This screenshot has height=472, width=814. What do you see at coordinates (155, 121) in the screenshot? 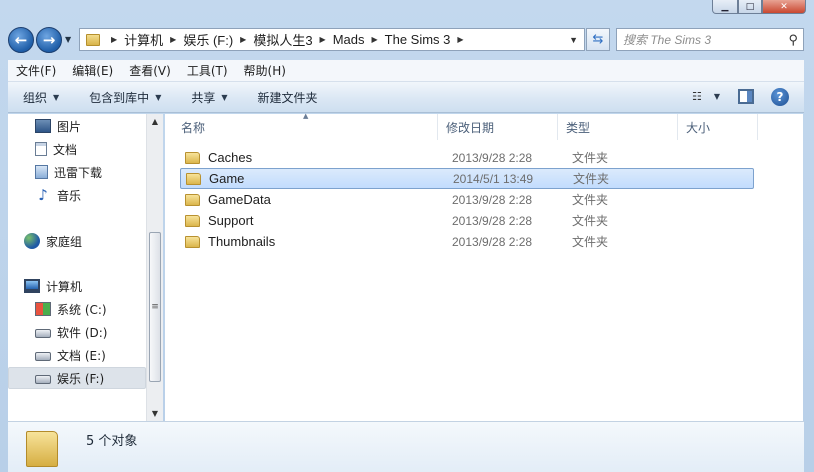
I see `scroll-up-icon: ▲` at bounding box center [155, 121].